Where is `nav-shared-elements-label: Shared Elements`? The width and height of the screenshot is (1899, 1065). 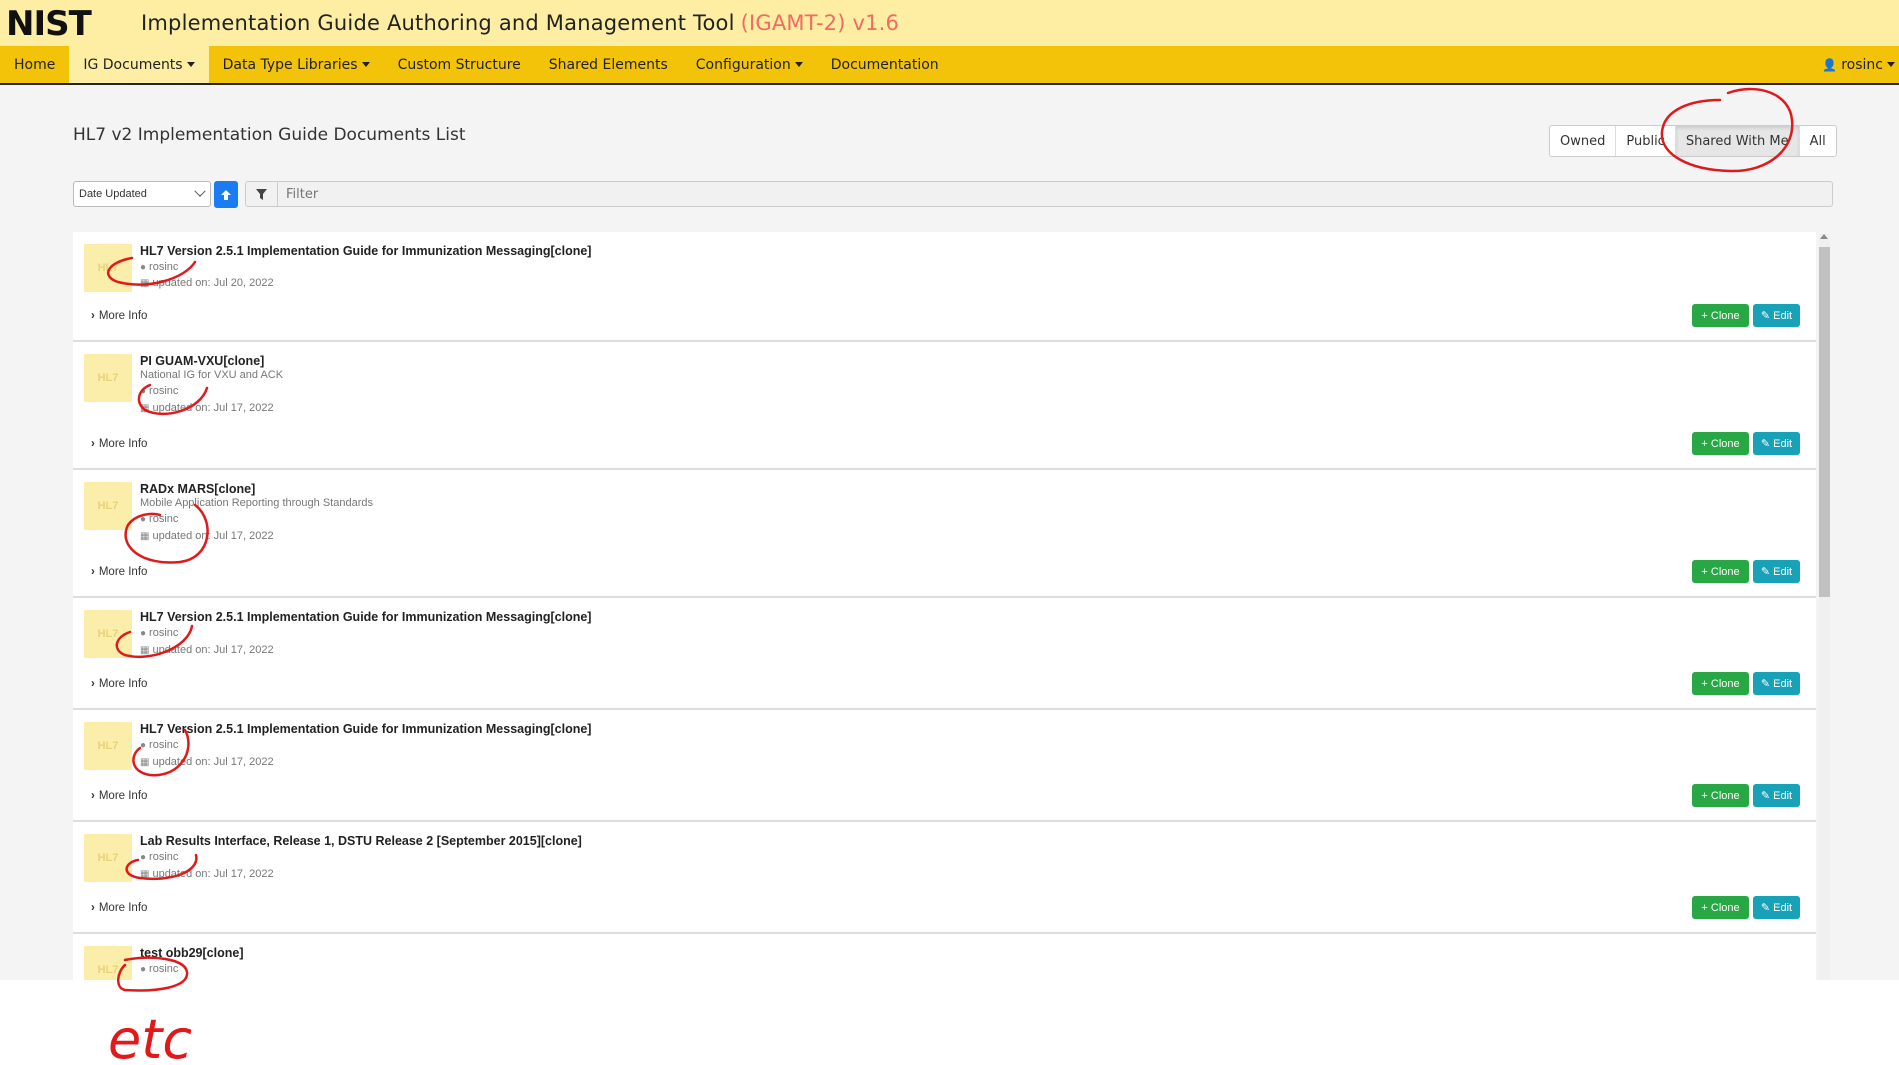
nav-shared-elements-label: Shared Elements is located at coordinates (608, 64).